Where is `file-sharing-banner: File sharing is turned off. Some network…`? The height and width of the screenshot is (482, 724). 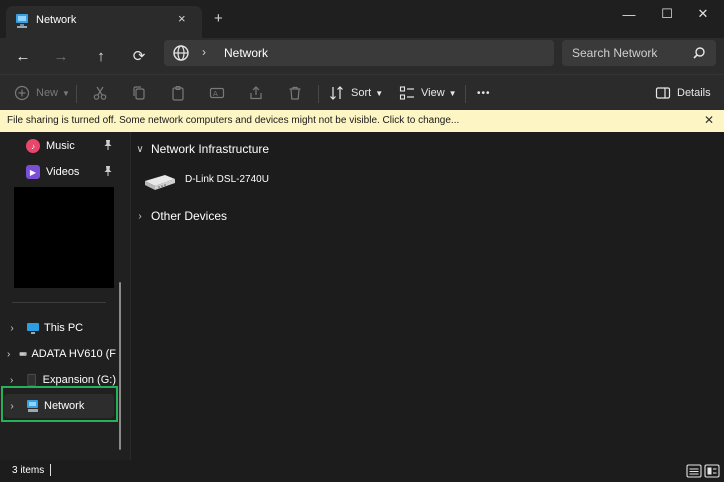 file-sharing-banner: File sharing is turned off. Some network… is located at coordinates (362, 121).